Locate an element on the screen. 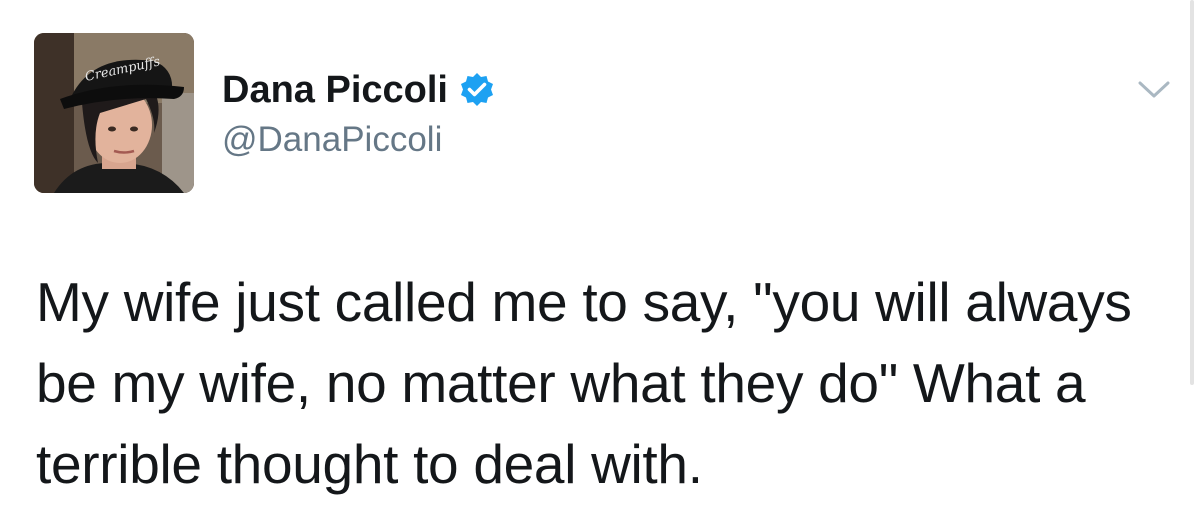  name-row: Dana Piccoli is located at coordinates (359, 90).